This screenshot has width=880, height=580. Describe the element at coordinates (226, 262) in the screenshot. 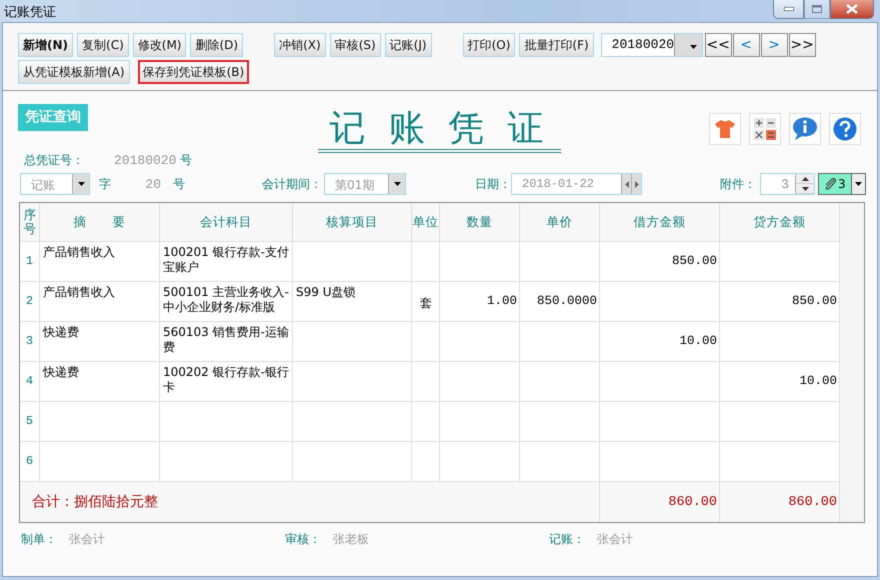

I see `table-cell: 100201 银行存款-支付宝账户` at that location.